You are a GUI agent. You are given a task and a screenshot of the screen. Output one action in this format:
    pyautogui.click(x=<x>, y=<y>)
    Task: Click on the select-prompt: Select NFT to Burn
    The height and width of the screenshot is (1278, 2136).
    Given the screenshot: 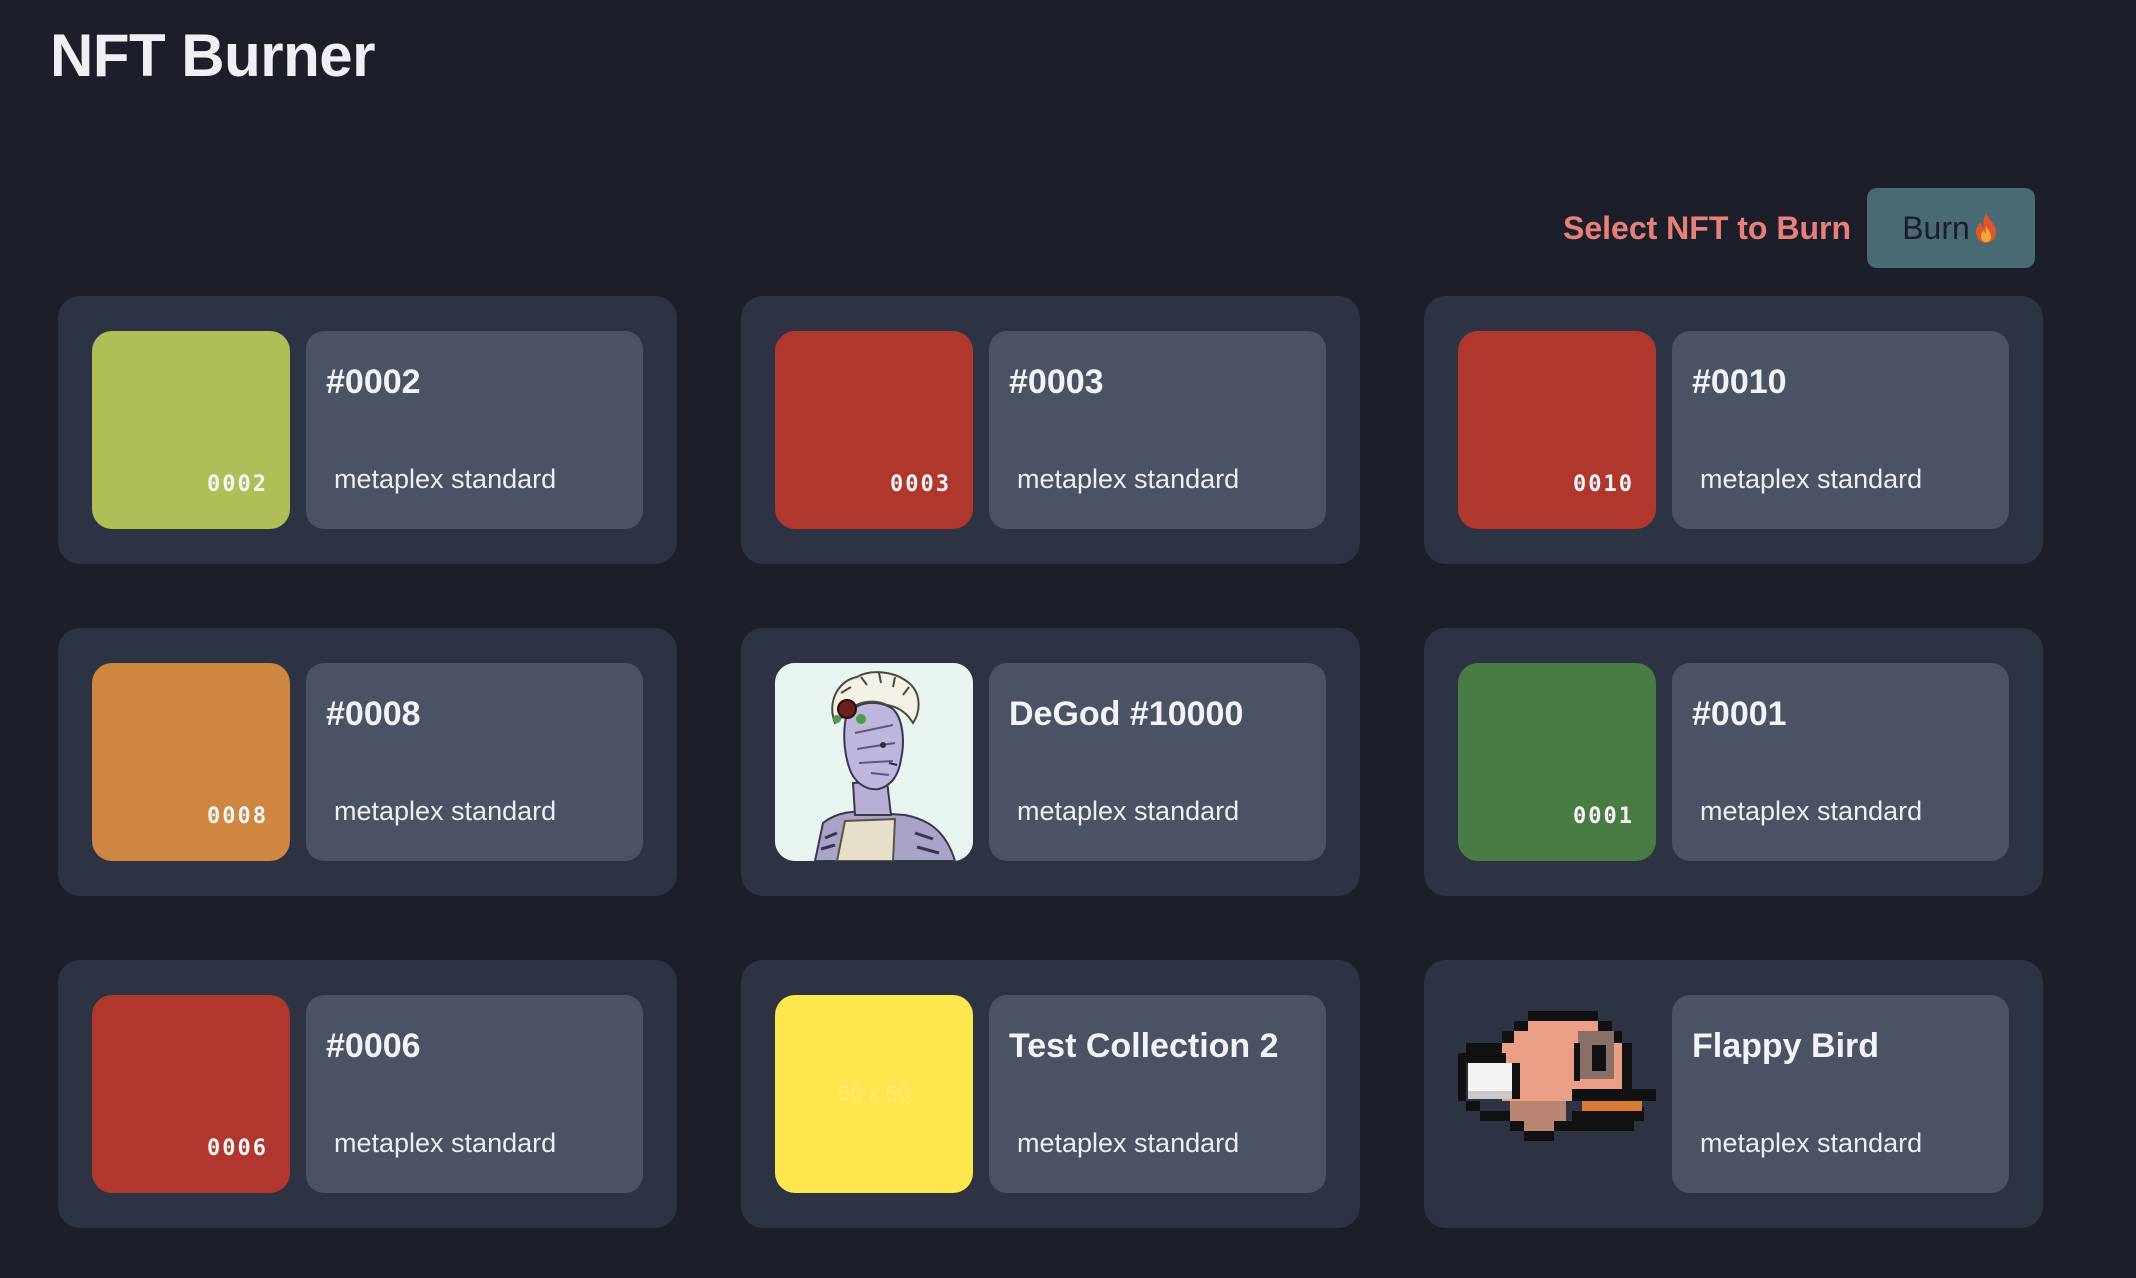 What is the action you would take?
    pyautogui.click(x=1706, y=227)
    